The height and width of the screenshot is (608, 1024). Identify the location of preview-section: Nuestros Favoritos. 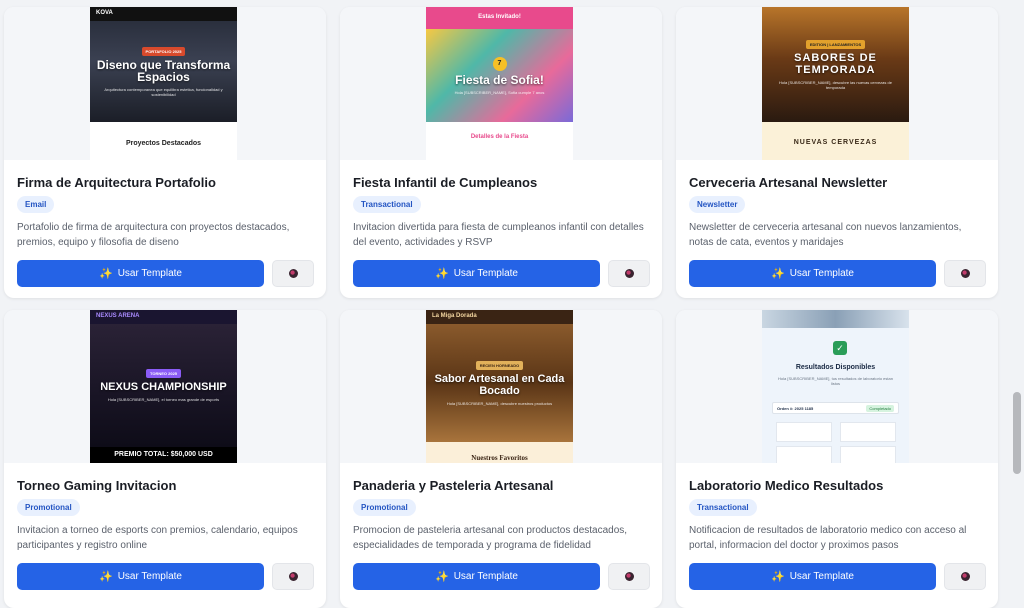
(499, 458).